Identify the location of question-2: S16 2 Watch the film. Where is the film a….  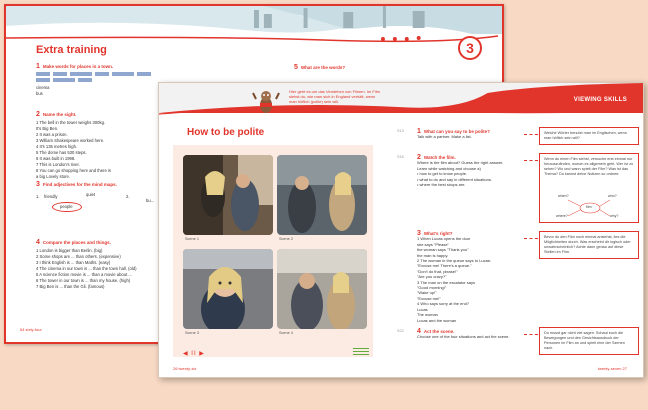
(462, 170).